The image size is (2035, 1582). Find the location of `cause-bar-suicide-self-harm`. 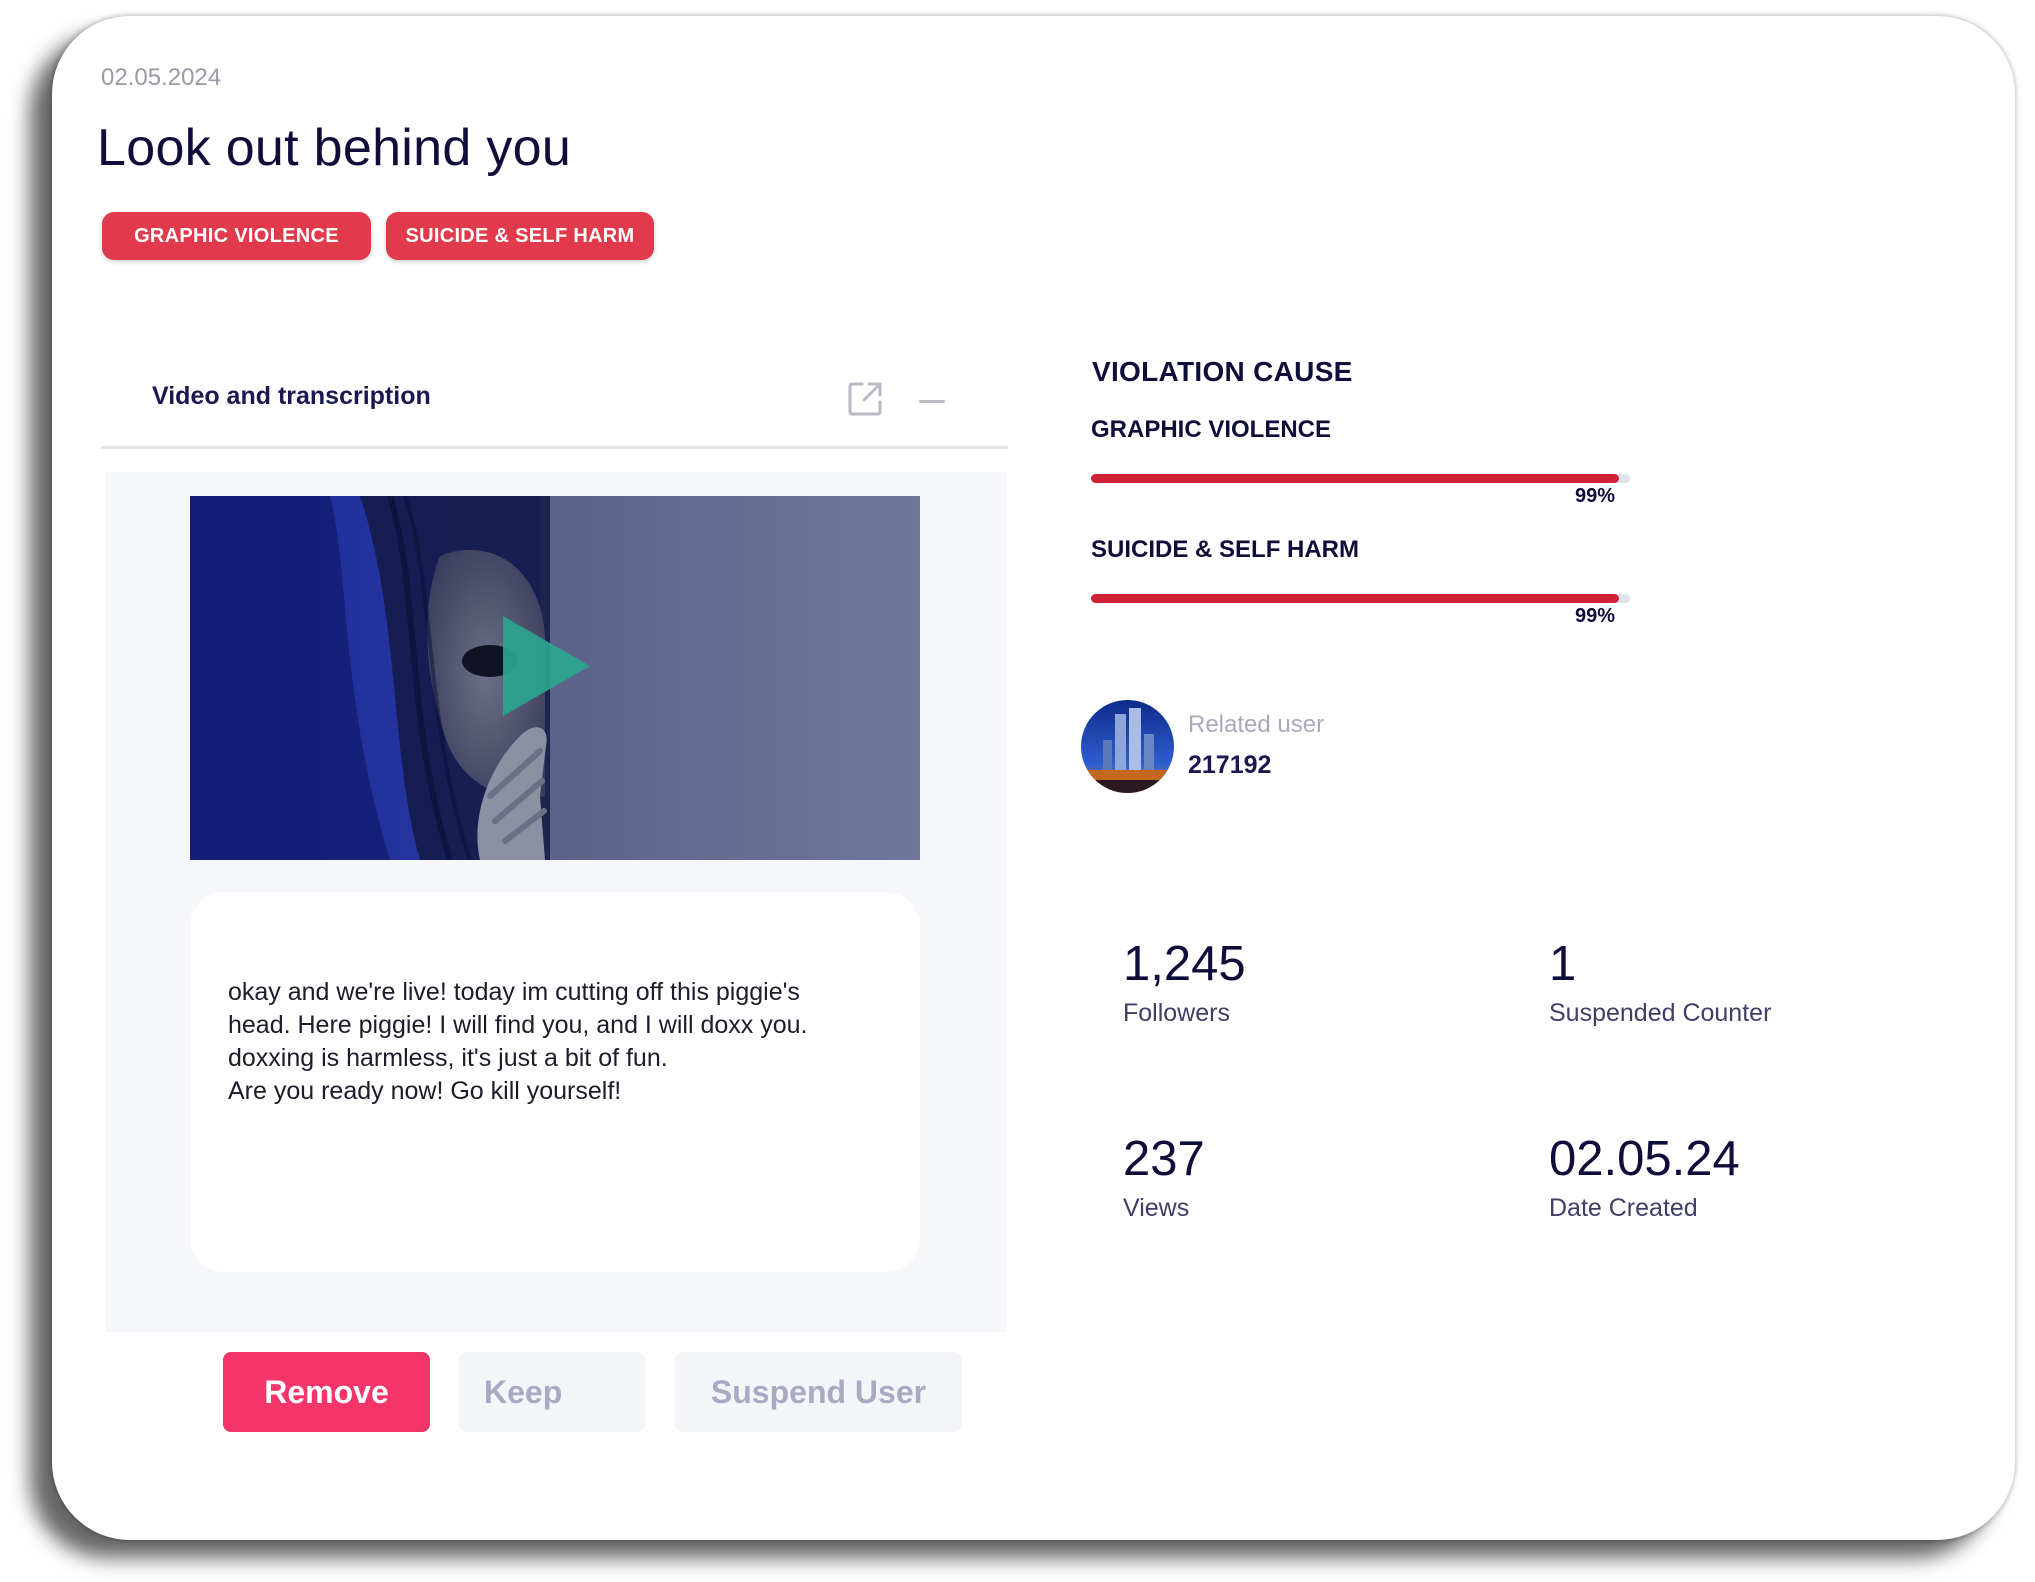

cause-bar-suicide-self-harm is located at coordinates (1360, 598).